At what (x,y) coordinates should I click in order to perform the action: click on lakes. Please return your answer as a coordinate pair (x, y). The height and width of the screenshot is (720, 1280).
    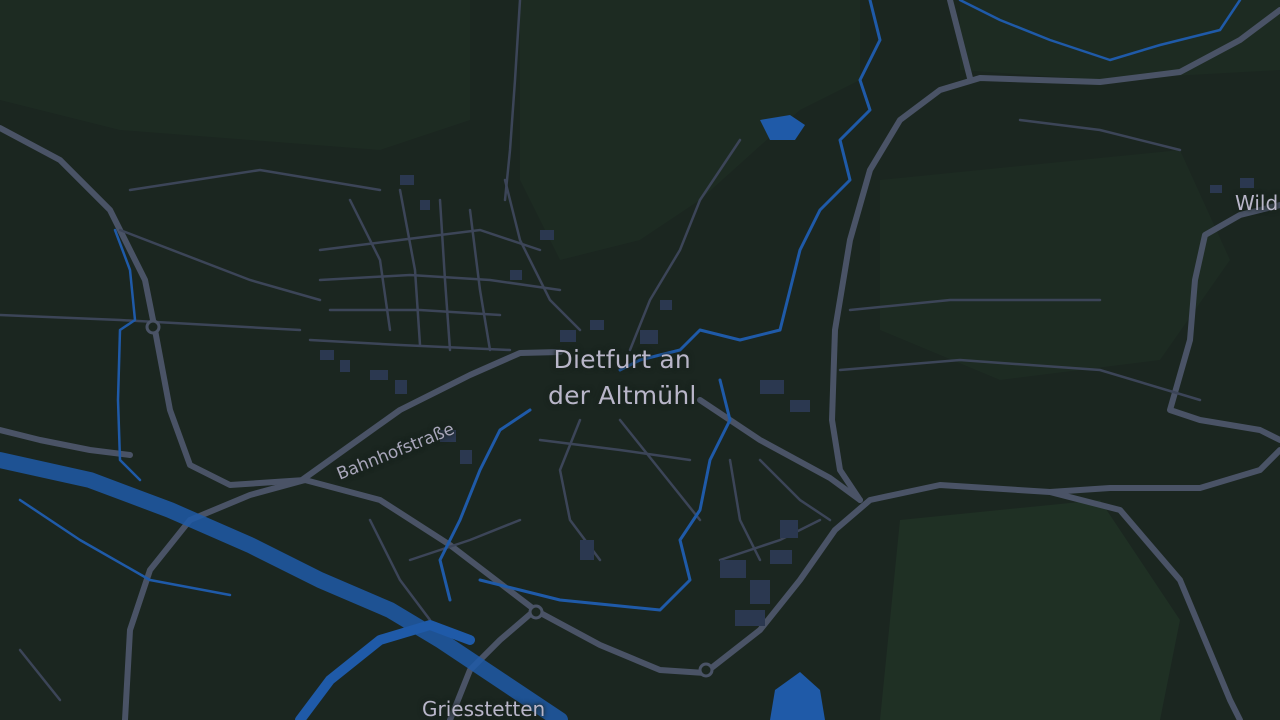
    Looking at the image, I should click on (792, 417).